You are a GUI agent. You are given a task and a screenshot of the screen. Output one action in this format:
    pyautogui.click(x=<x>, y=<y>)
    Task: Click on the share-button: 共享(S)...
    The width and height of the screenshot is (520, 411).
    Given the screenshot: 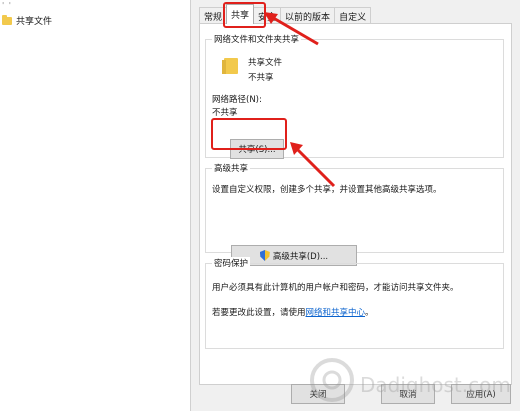 What is the action you would take?
    pyautogui.click(x=257, y=149)
    